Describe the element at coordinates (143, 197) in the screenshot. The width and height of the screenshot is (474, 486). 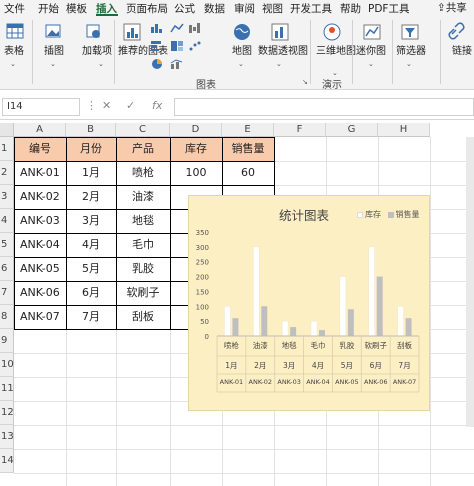
I see `cell-c3: 油漆` at that location.